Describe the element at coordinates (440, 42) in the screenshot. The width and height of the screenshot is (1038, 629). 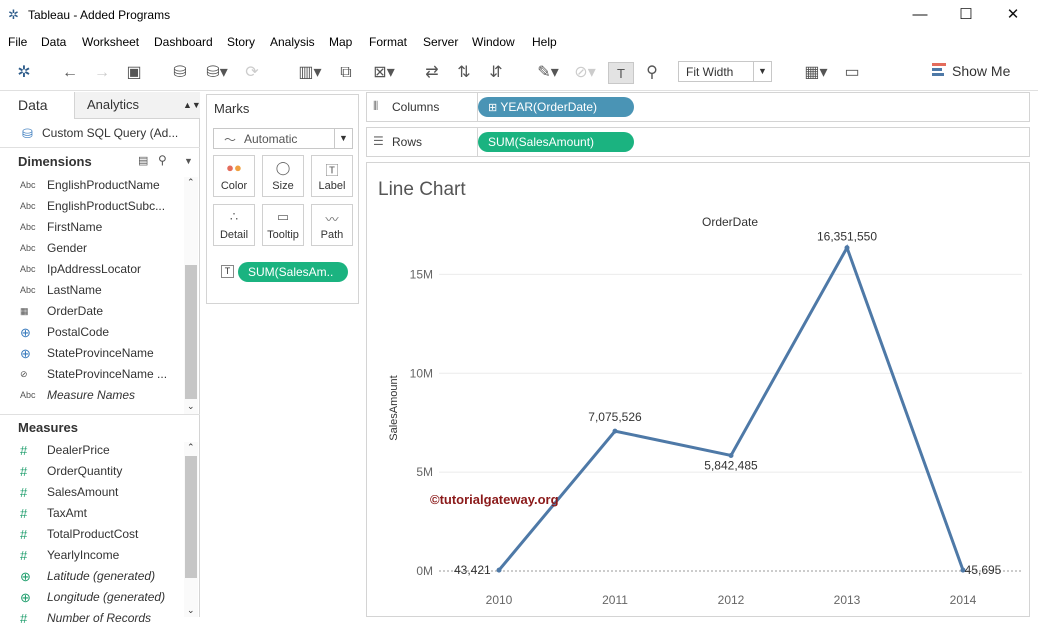
I see `menu-server: Server` at that location.